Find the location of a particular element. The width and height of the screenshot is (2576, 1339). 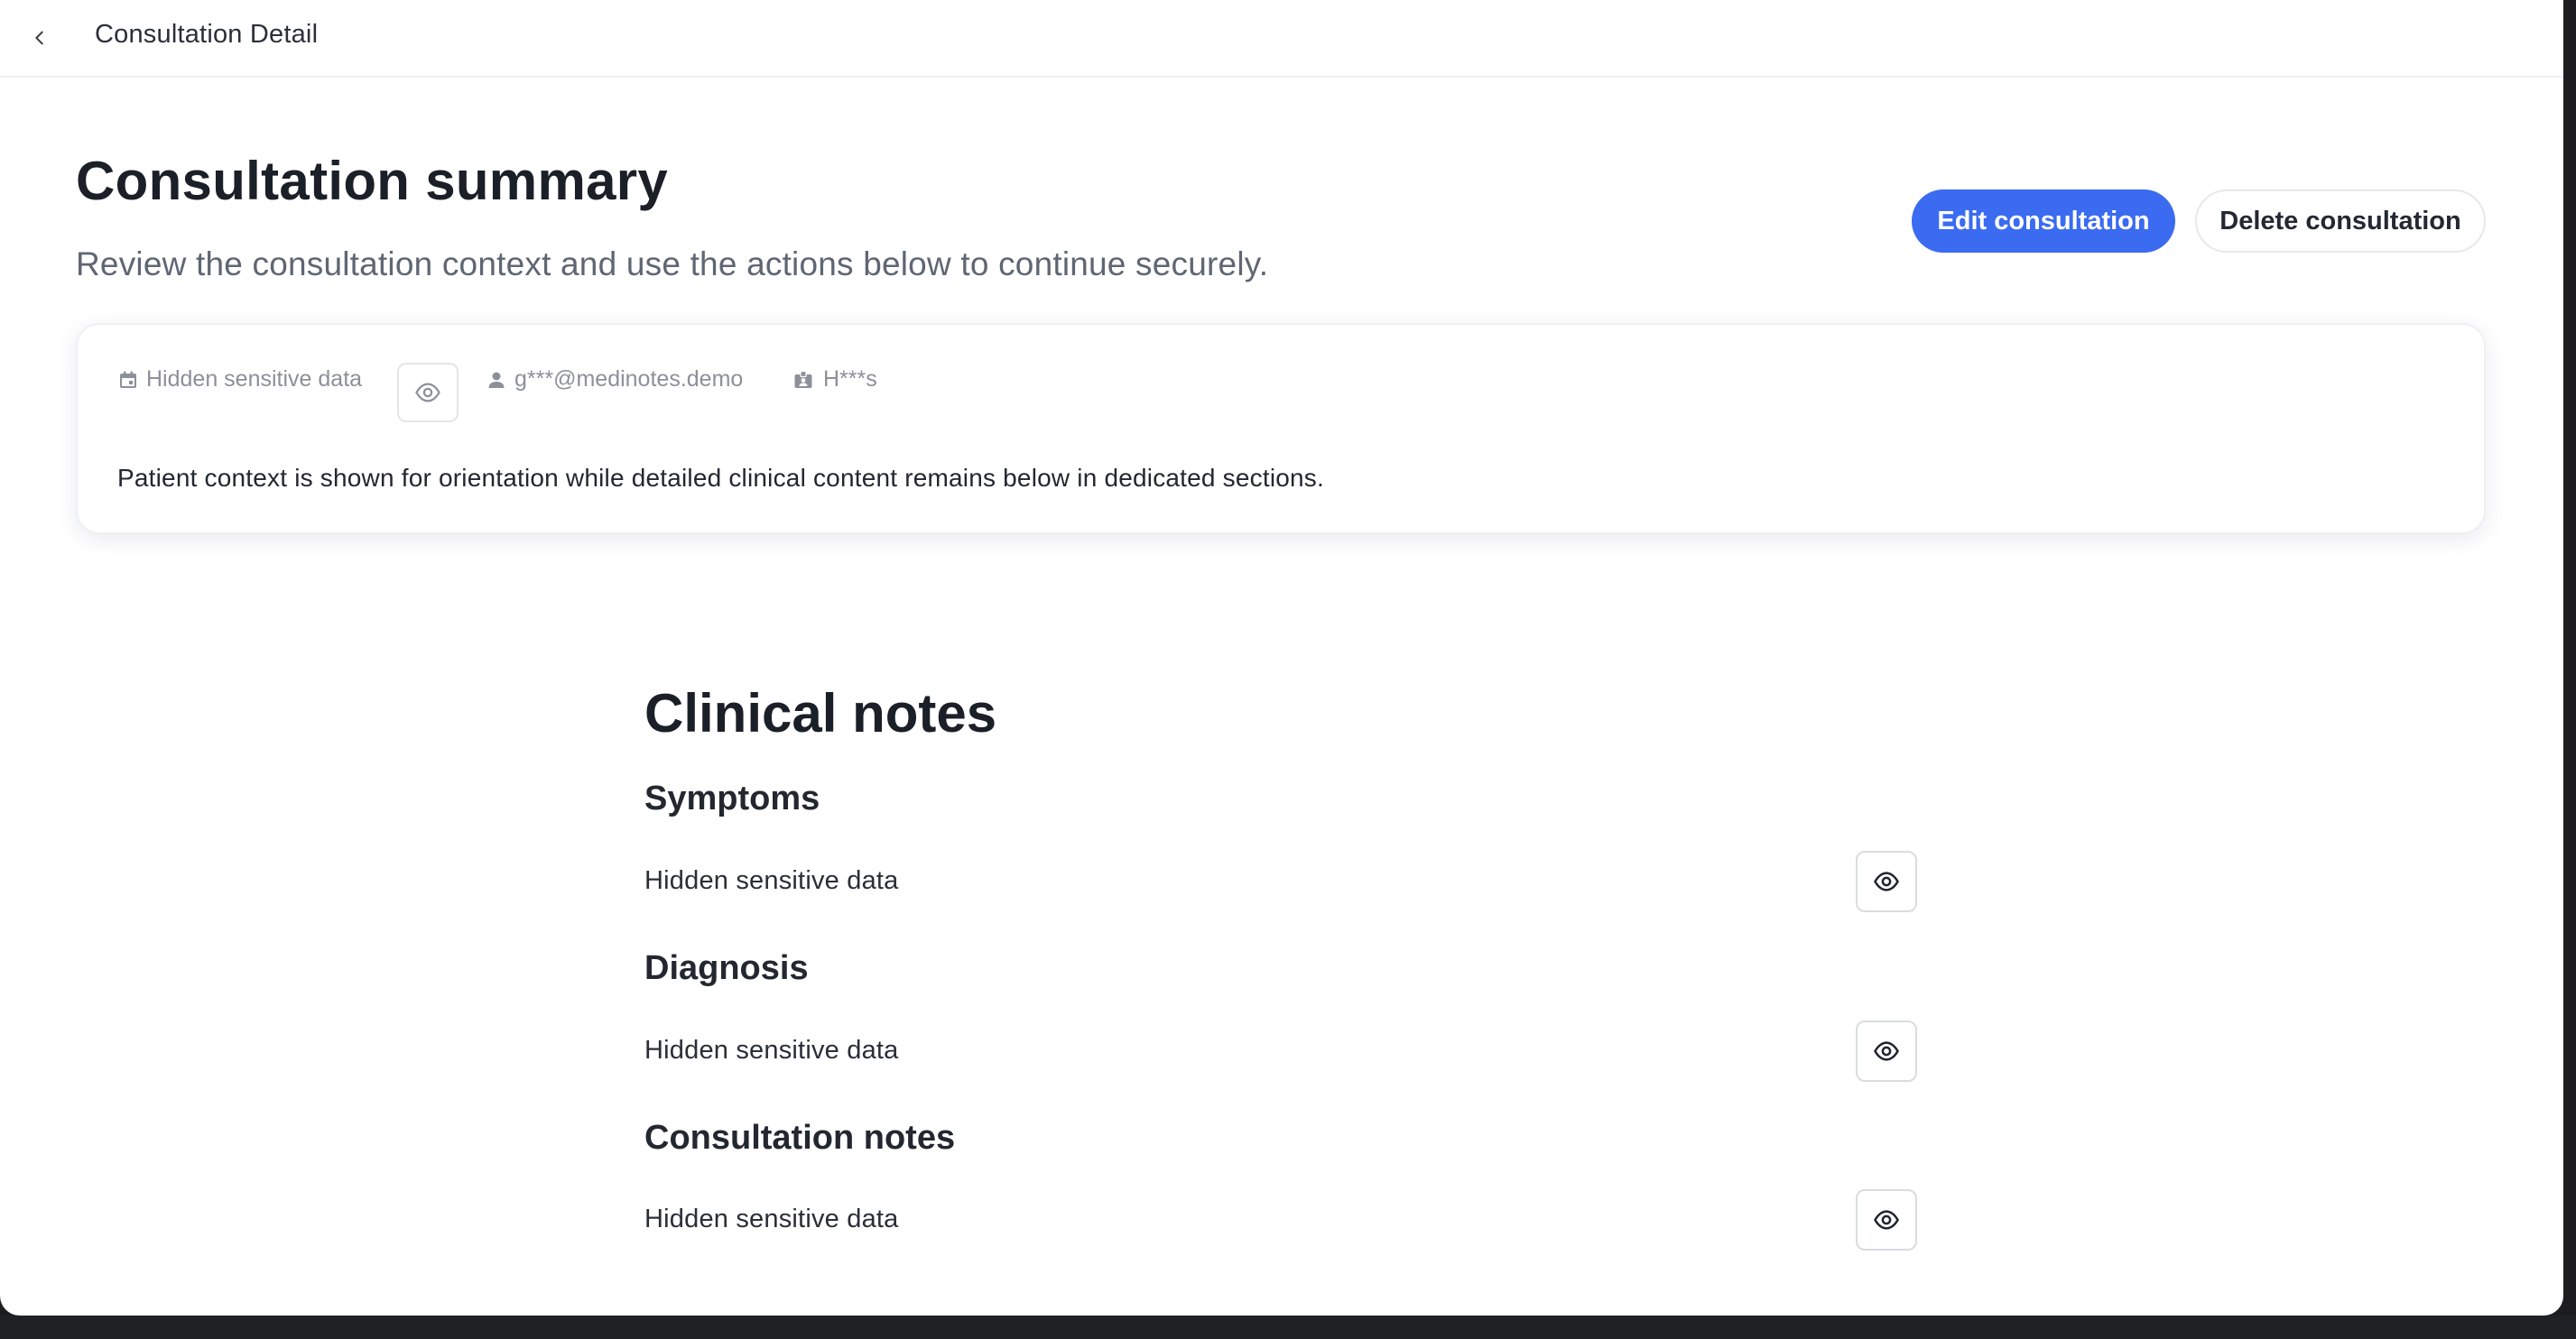

consultation-notes-value: Hidden sensitive data is located at coordinates (771, 1219).